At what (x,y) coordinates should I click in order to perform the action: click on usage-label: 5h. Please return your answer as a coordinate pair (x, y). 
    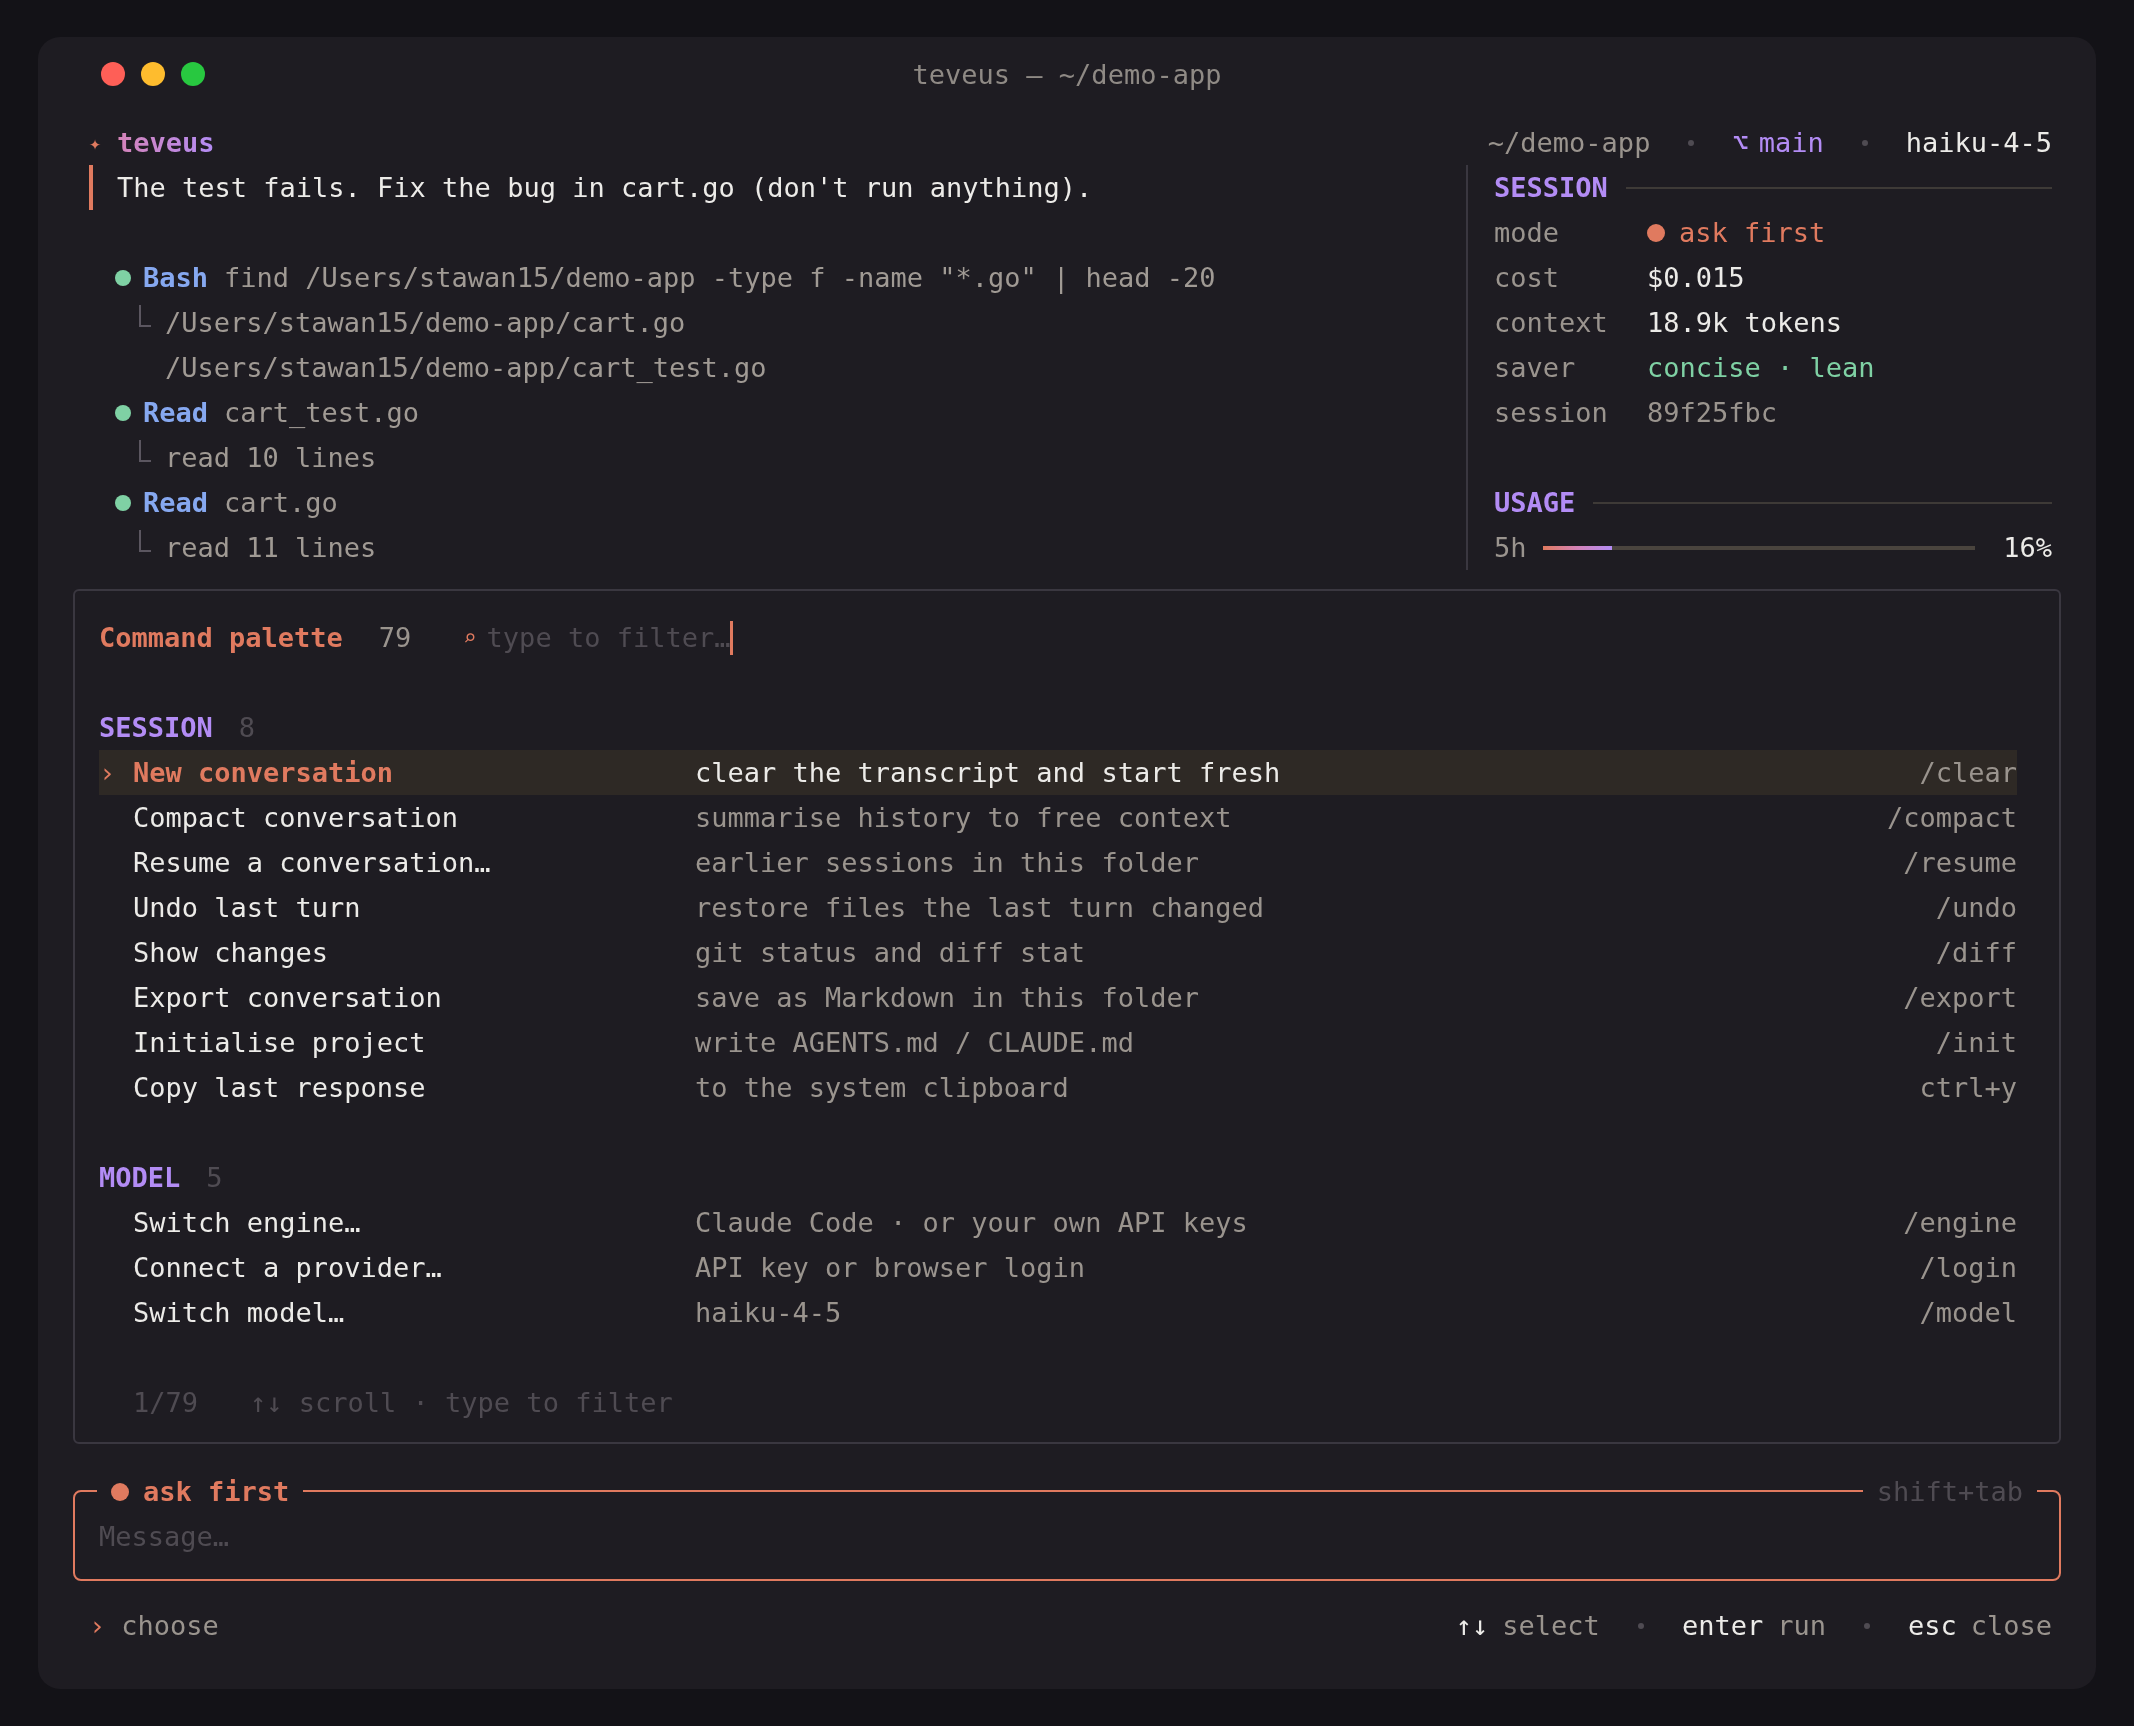
    Looking at the image, I should click on (1510, 547).